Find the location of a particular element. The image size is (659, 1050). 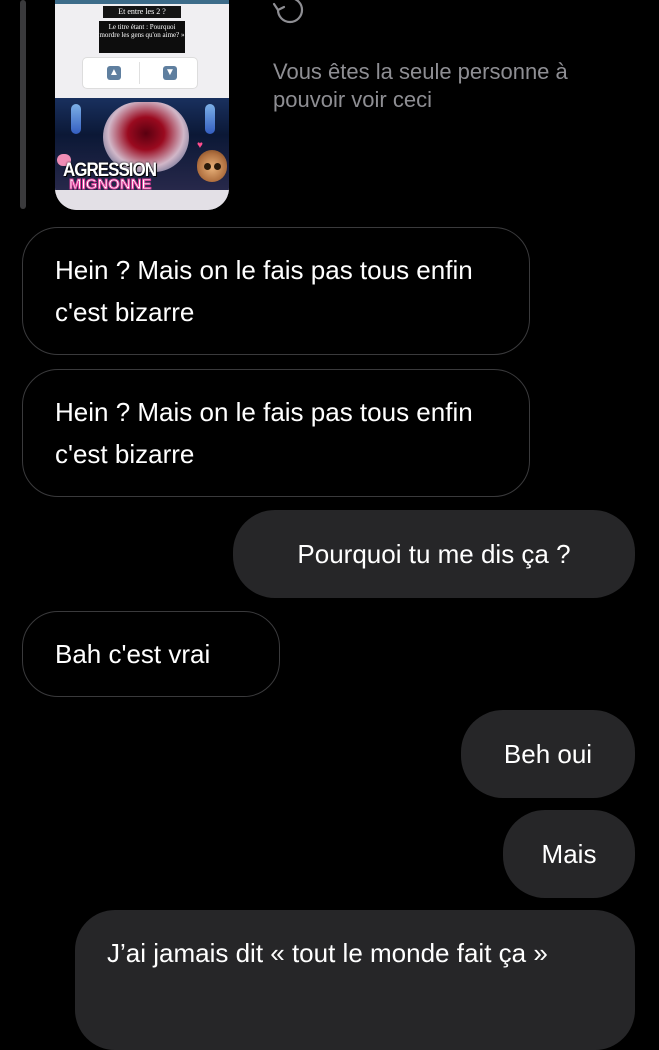

earring-left is located at coordinates (76, 119).